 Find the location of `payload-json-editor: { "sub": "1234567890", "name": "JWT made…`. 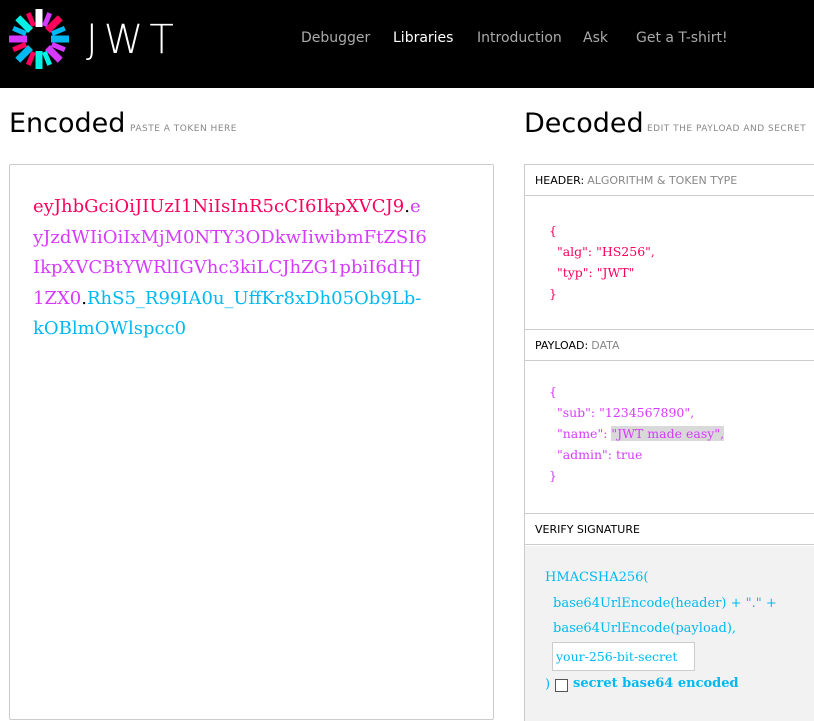

payload-json-editor: { "sub": "1234567890", "name": "JWT made… is located at coordinates (669, 437).